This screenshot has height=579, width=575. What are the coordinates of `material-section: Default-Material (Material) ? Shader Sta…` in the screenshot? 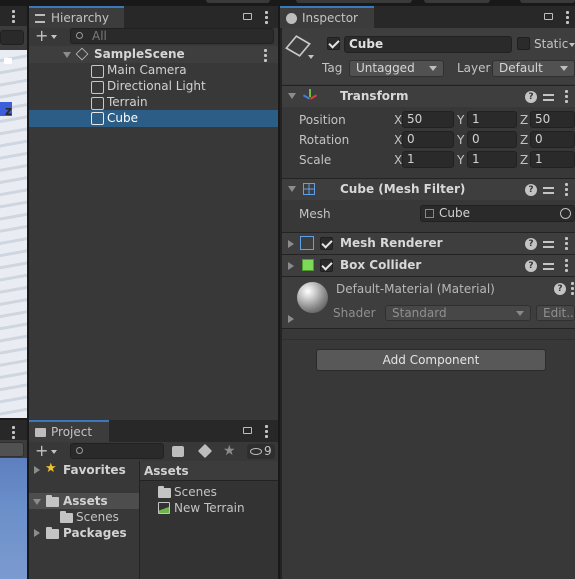 It's located at (428, 302).